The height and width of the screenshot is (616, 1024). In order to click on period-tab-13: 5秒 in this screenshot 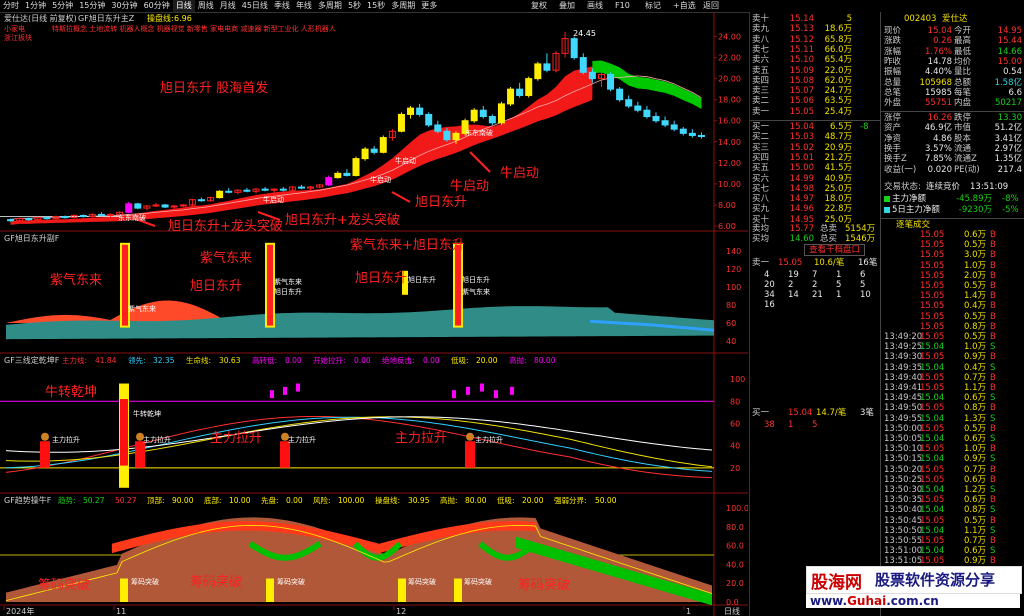, I will do `click(354, 6)`.